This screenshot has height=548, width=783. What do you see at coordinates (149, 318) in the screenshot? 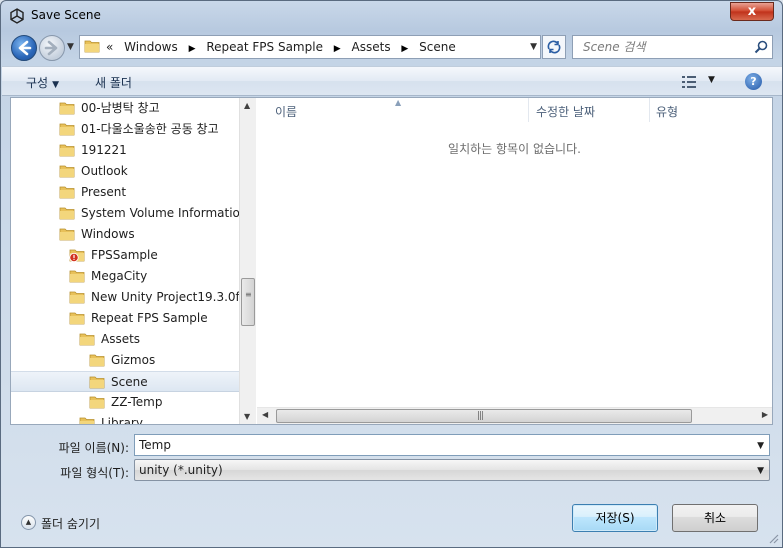
I see `tree-item-label: Repeat FPS Sample` at bounding box center [149, 318].